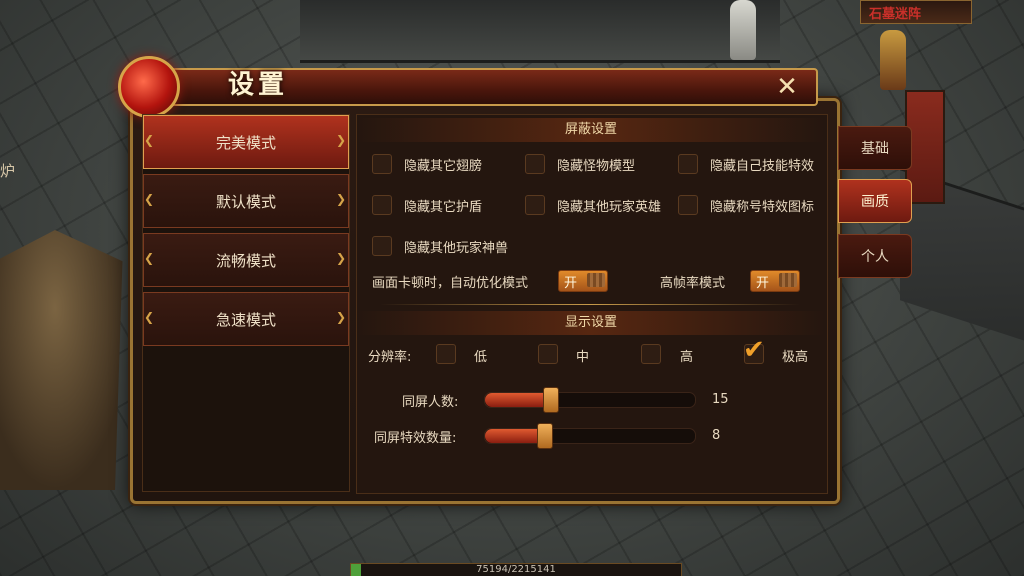 The height and width of the screenshot is (576, 1024). I want to click on tab-graphics: 画质, so click(875, 201).